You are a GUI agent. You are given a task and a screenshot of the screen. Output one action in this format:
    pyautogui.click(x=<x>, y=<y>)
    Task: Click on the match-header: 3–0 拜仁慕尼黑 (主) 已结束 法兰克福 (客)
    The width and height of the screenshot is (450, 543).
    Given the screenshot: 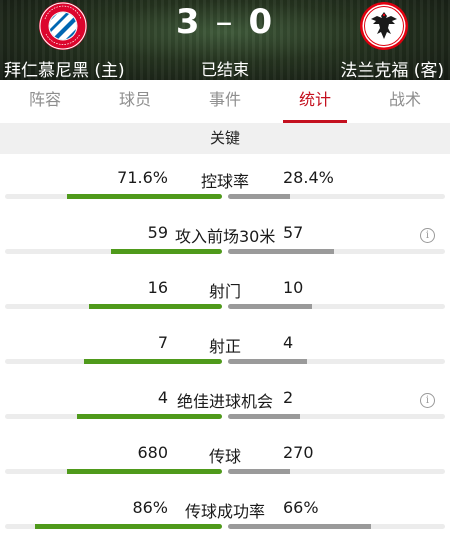 What is the action you would take?
    pyautogui.click(x=225, y=40)
    